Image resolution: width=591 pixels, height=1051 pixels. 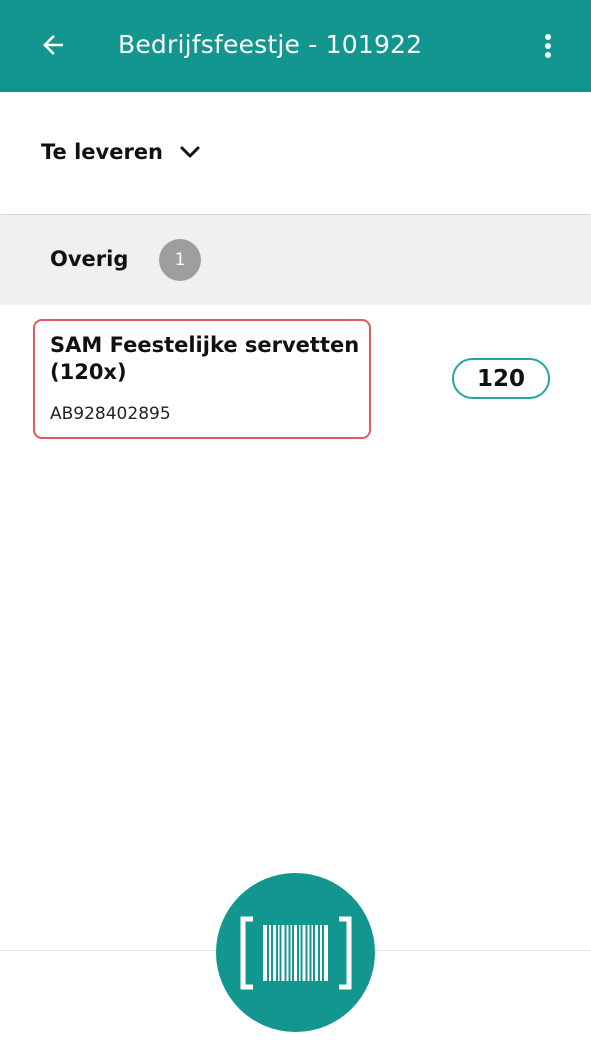 I want to click on barcode-scan-icon, so click(x=295, y=952).